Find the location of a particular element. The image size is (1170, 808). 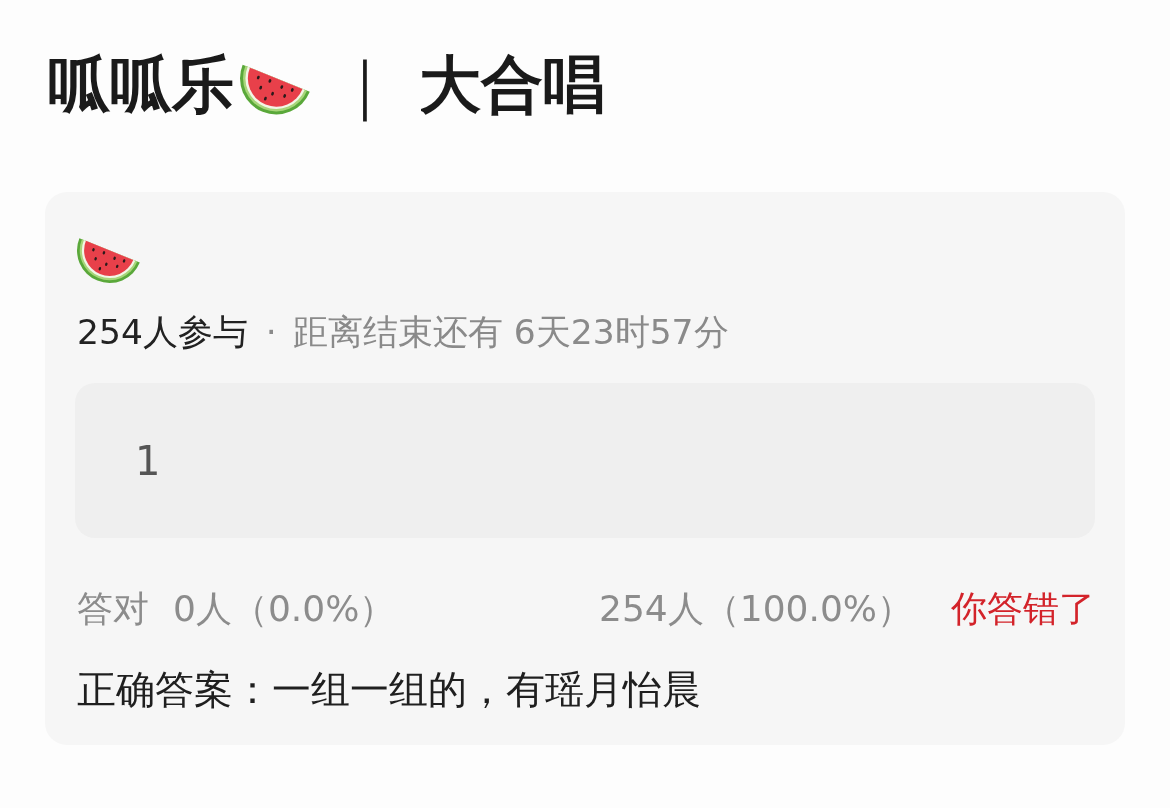

wrong-count: 254人（100.0%） is located at coordinates (756, 609).